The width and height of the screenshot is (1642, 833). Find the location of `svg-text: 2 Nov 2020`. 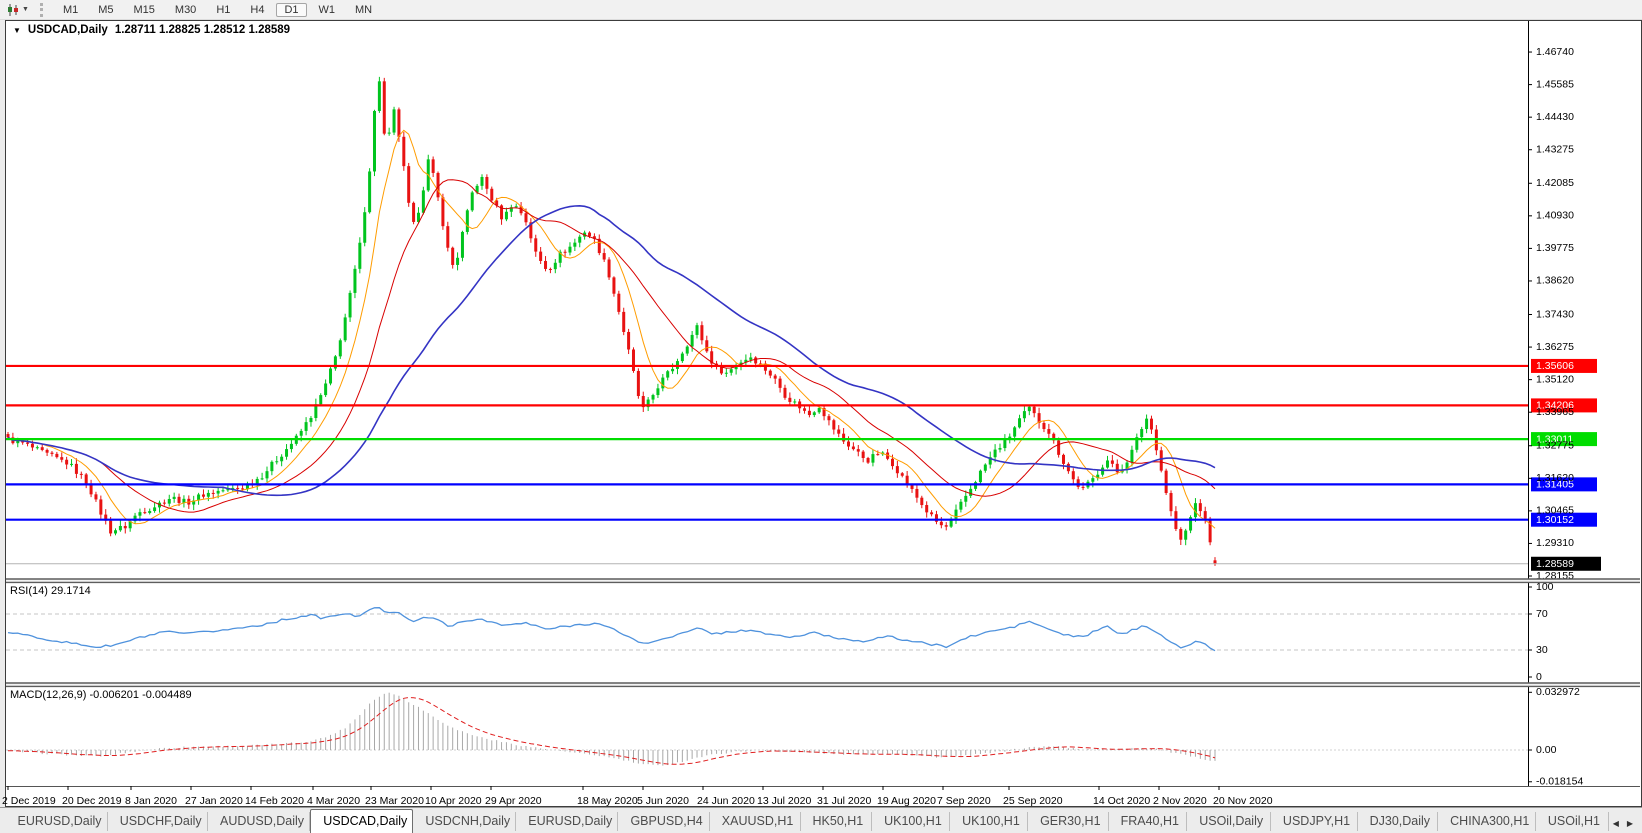

svg-text: 2 Nov 2020 is located at coordinates (1180, 801).